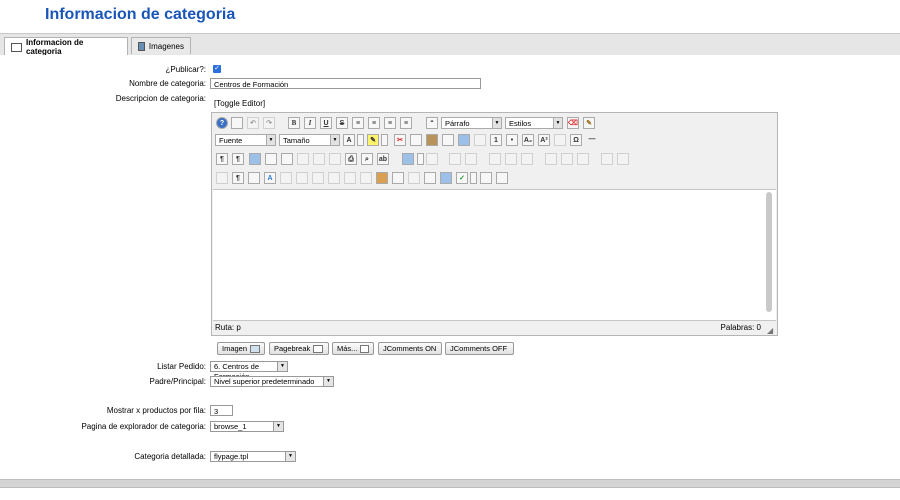 Image resolution: width=900 pixels, height=500 pixels. What do you see at coordinates (589, 123) in the screenshot?
I see `cleanup-icon: ✎` at bounding box center [589, 123].